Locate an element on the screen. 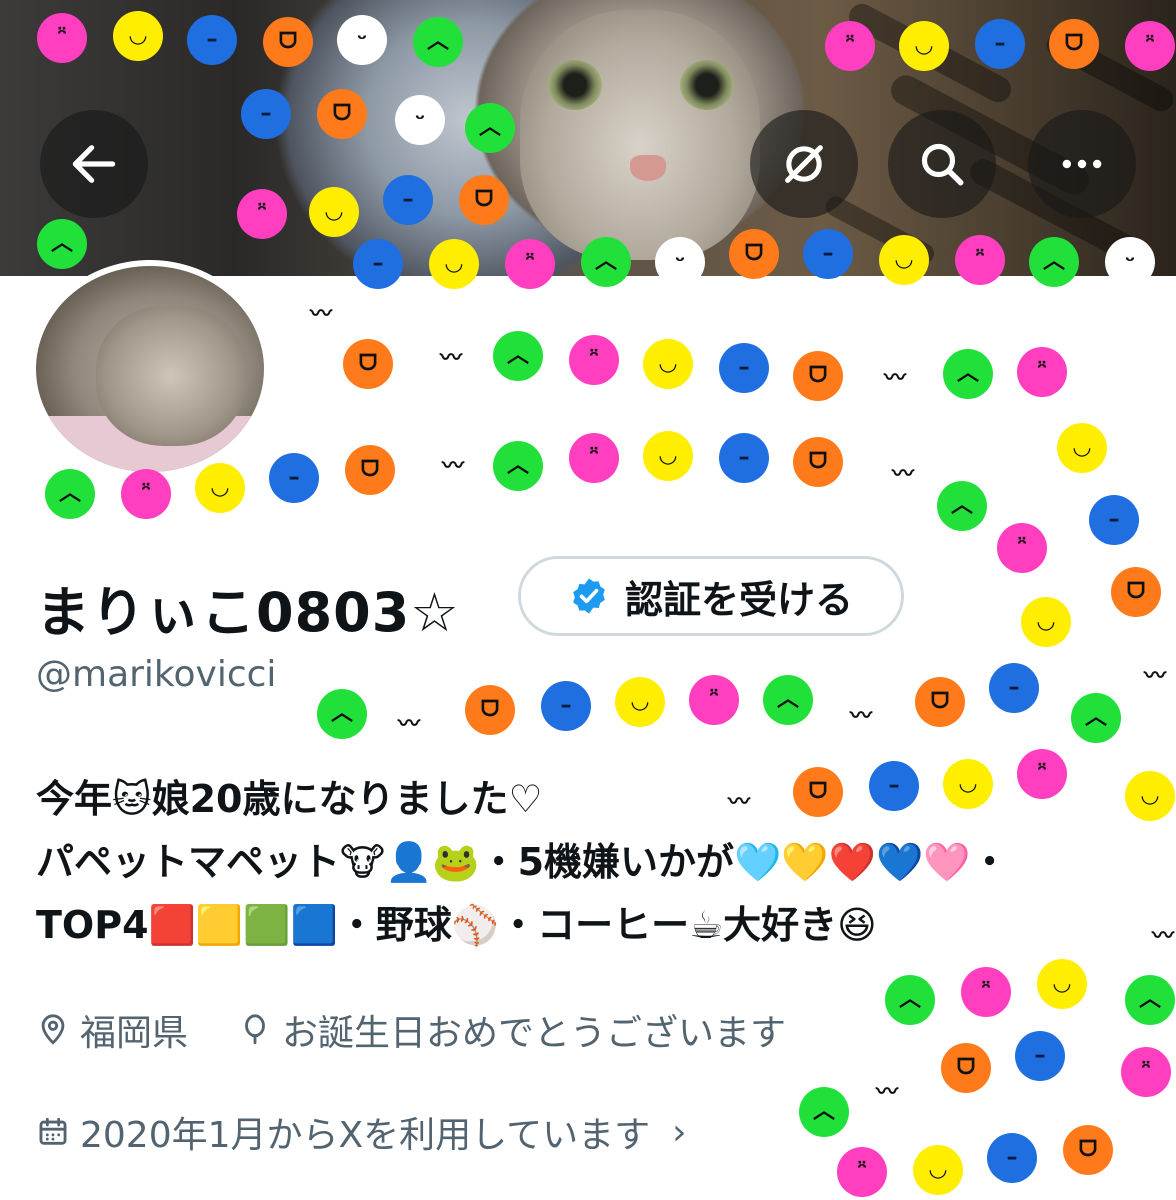  chevron-right-icon: › is located at coordinates (679, 1132).